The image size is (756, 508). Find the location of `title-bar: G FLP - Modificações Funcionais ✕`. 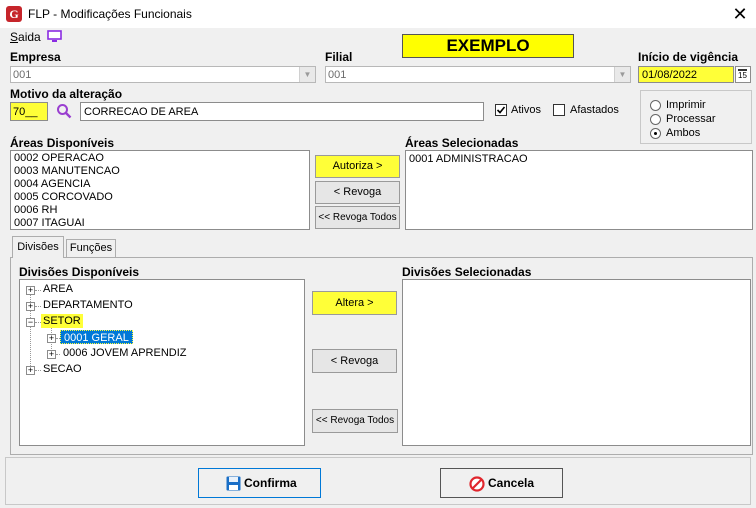

title-bar: G FLP - Modificações Funcionais ✕ is located at coordinates (378, 14).